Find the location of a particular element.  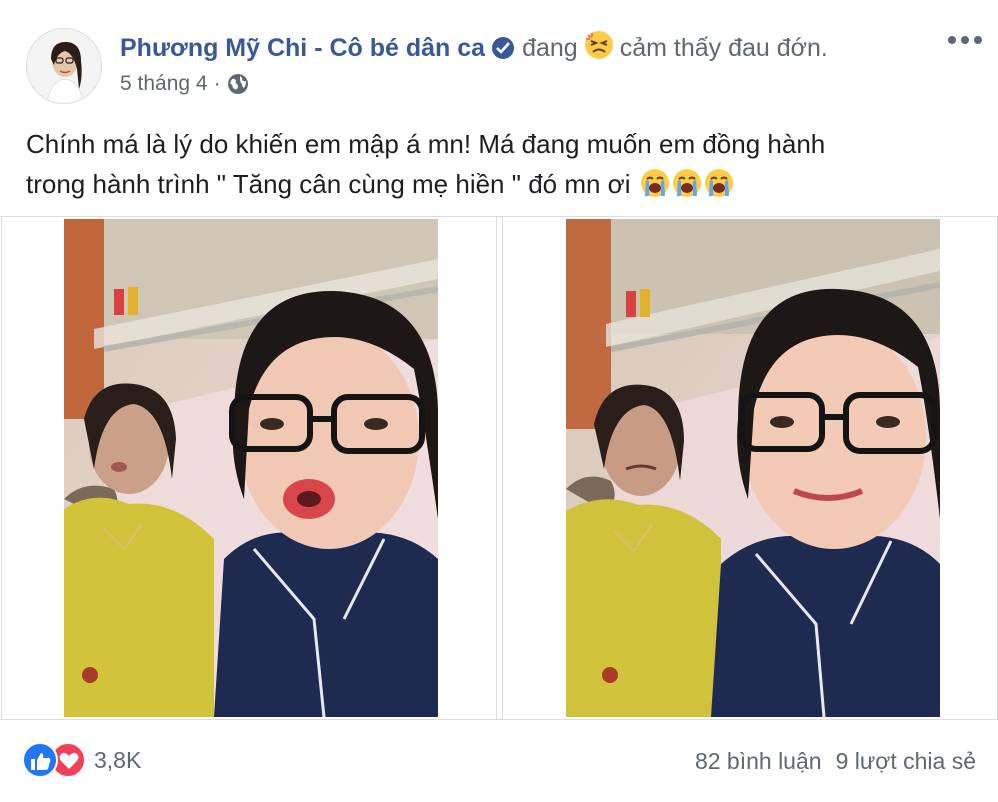

post-meta: 5 tháng 4 · is located at coordinates (184, 84).